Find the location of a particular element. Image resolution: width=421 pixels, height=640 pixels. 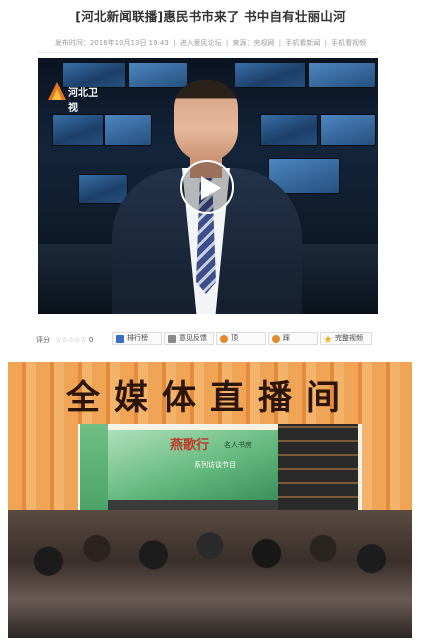

ranking-button: 排行榜 is located at coordinates (137, 338).